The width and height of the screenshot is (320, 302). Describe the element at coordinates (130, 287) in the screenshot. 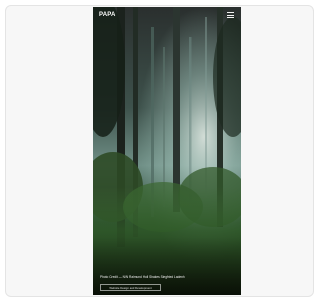

I see `hero-cta-button: Website Design and Development` at that location.